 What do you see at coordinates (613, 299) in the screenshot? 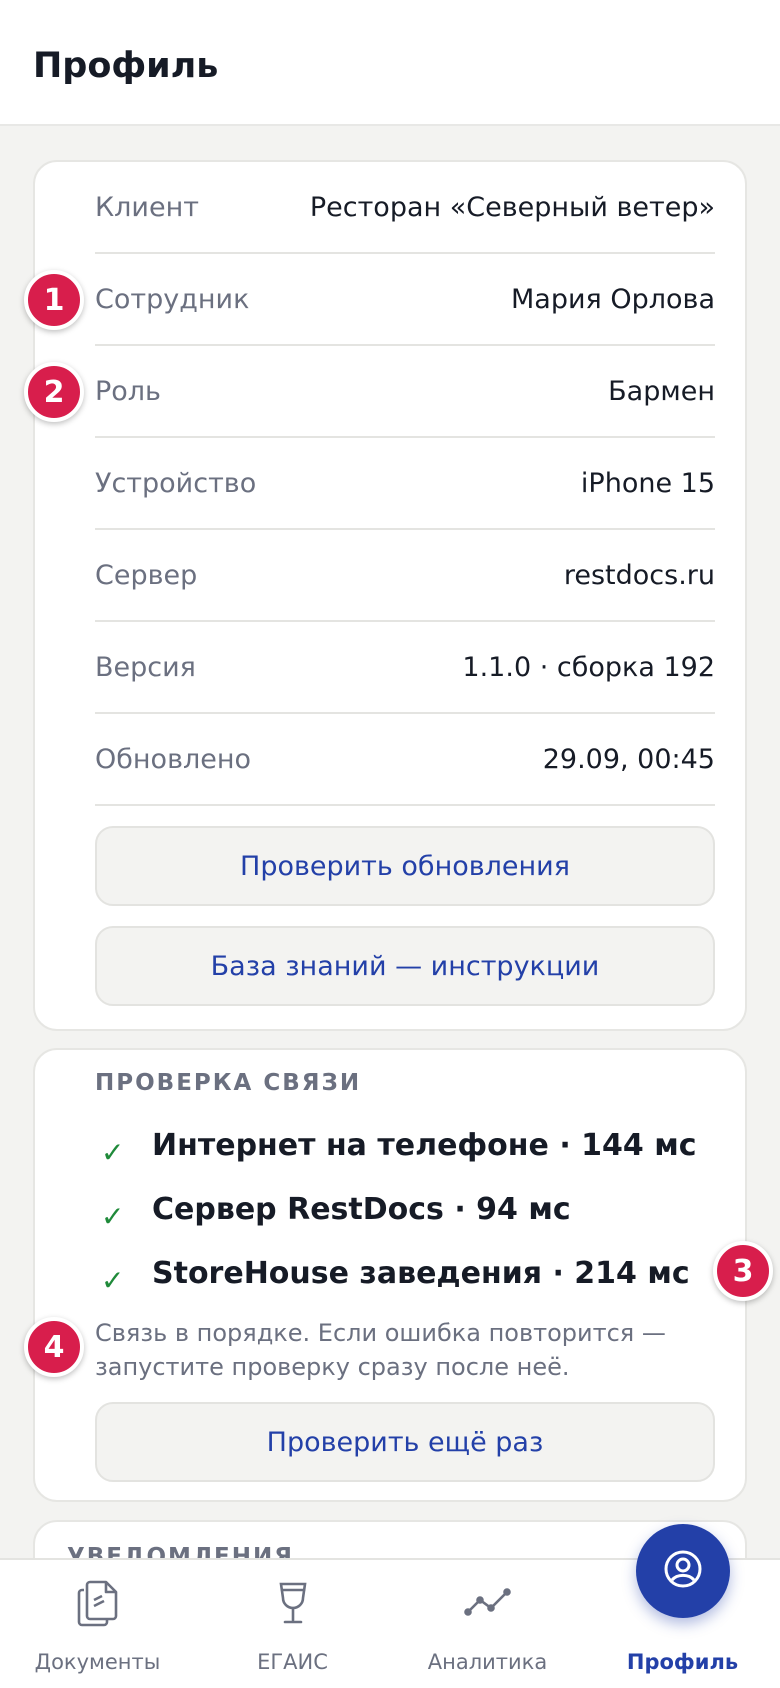
I see `info-value: Мария Орлова` at bounding box center [613, 299].